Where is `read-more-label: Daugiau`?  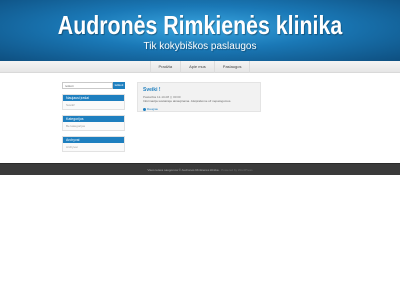 read-more-label: Daugiau is located at coordinates (153, 109).